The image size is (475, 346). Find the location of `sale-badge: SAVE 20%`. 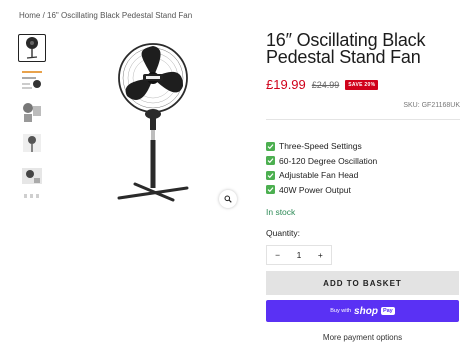

sale-badge: SAVE 20% is located at coordinates (362, 84).